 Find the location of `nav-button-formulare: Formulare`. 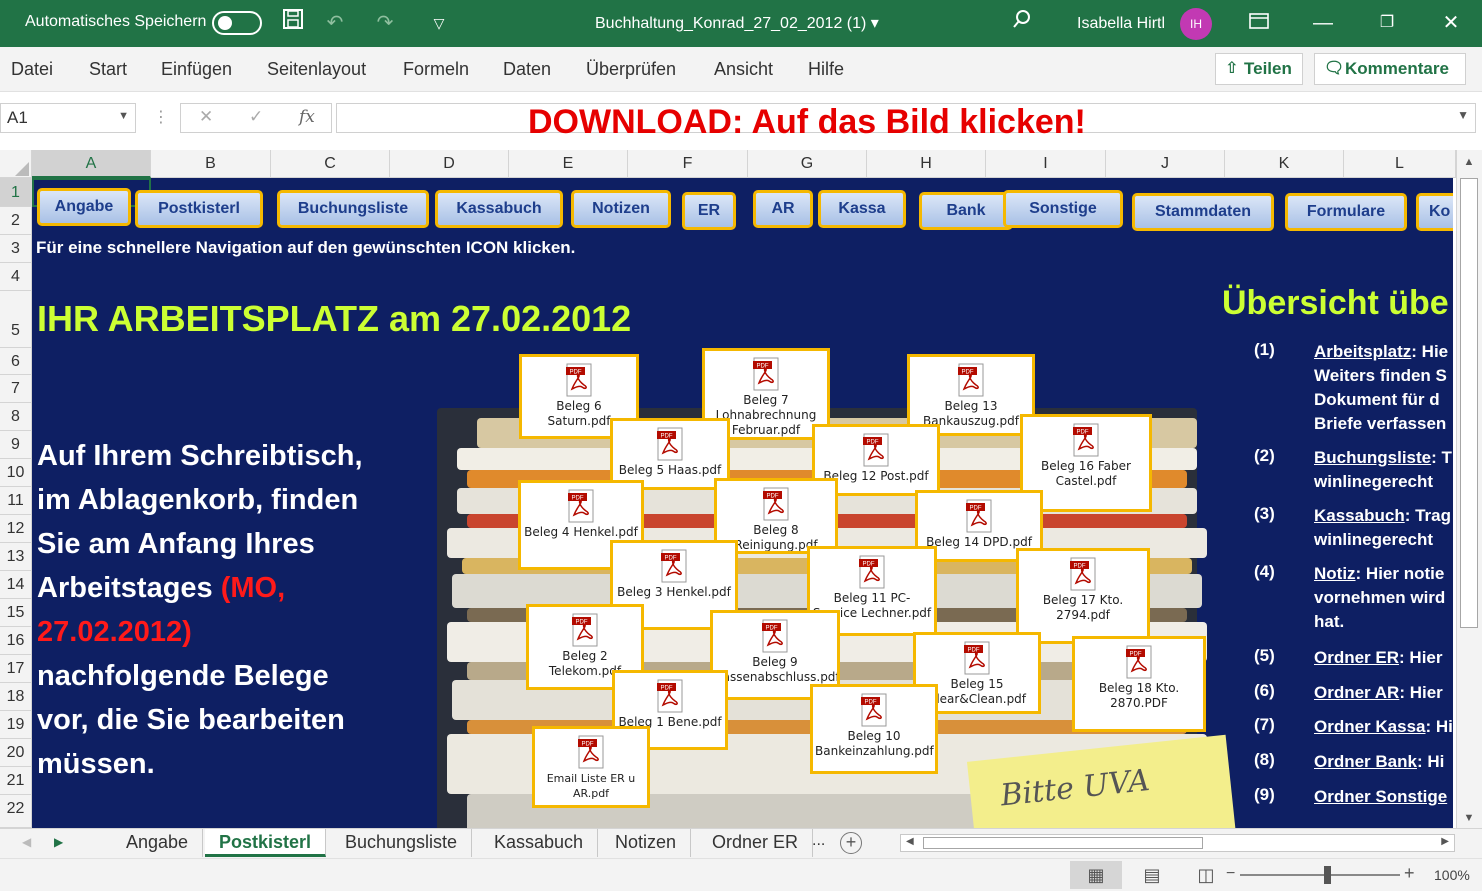

nav-button-formulare: Formulare is located at coordinates (1346, 212).